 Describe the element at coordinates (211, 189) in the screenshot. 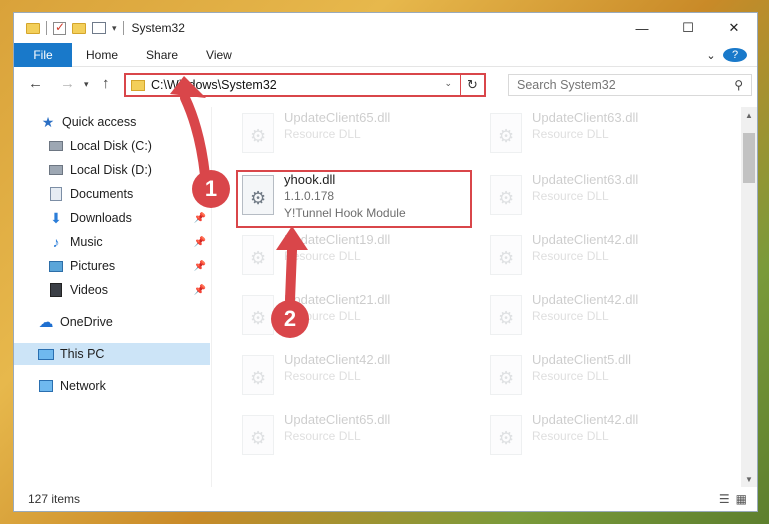

I see `annotation-badge-1: 1` at that location.